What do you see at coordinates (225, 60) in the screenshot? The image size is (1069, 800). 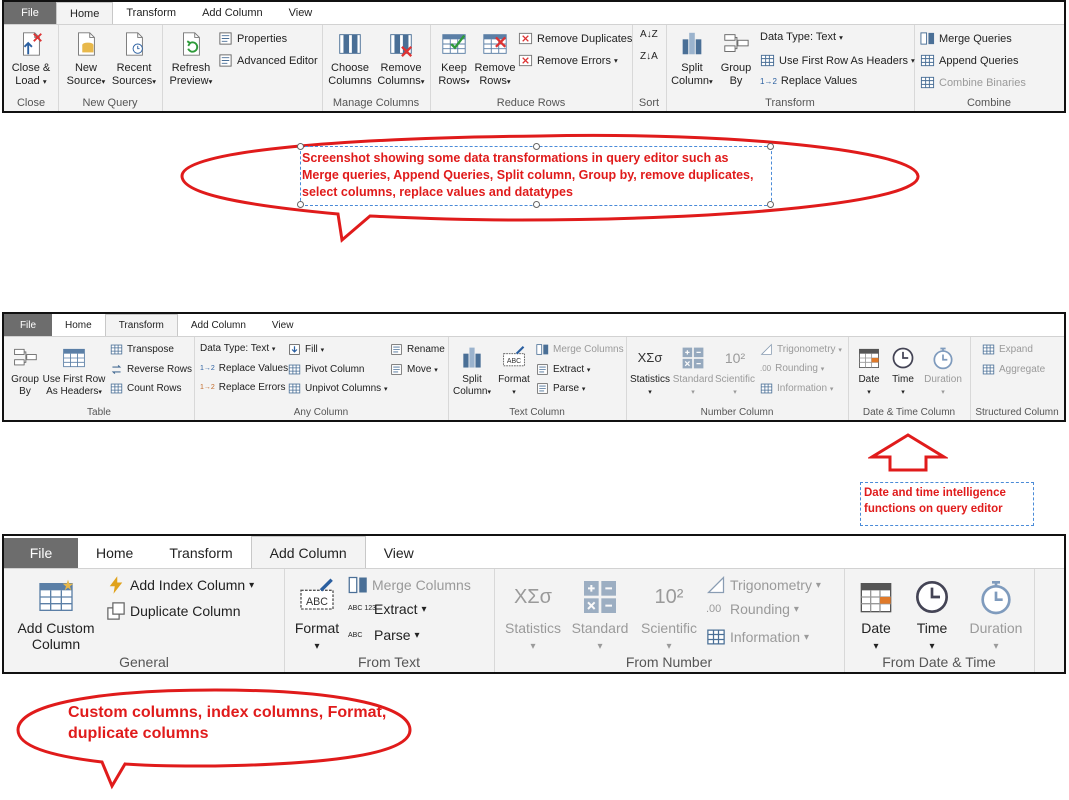 I see `advanced-editor-icon` at bounding box center [225, 60].